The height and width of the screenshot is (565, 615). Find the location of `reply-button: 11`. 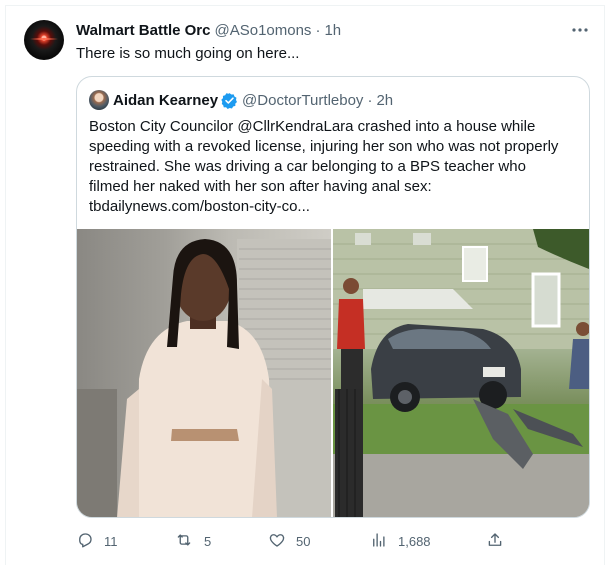

reply-button: 11 is located at coordinates (97, 541).